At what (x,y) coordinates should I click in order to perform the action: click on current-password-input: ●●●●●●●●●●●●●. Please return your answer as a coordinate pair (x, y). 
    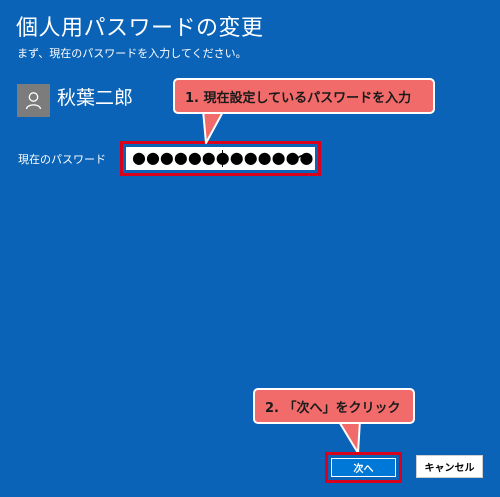
    Looking at the image, I should click on (220, 158).